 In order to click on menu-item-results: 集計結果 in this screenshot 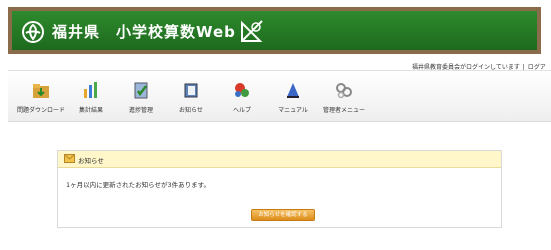, I will do `click(91, 97)`.